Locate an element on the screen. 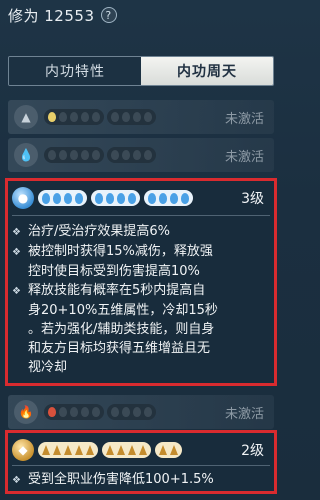 The image size is (320, 500). cycle-row-mountain: ▲ 未激活 is located at coordinates (141, 117).